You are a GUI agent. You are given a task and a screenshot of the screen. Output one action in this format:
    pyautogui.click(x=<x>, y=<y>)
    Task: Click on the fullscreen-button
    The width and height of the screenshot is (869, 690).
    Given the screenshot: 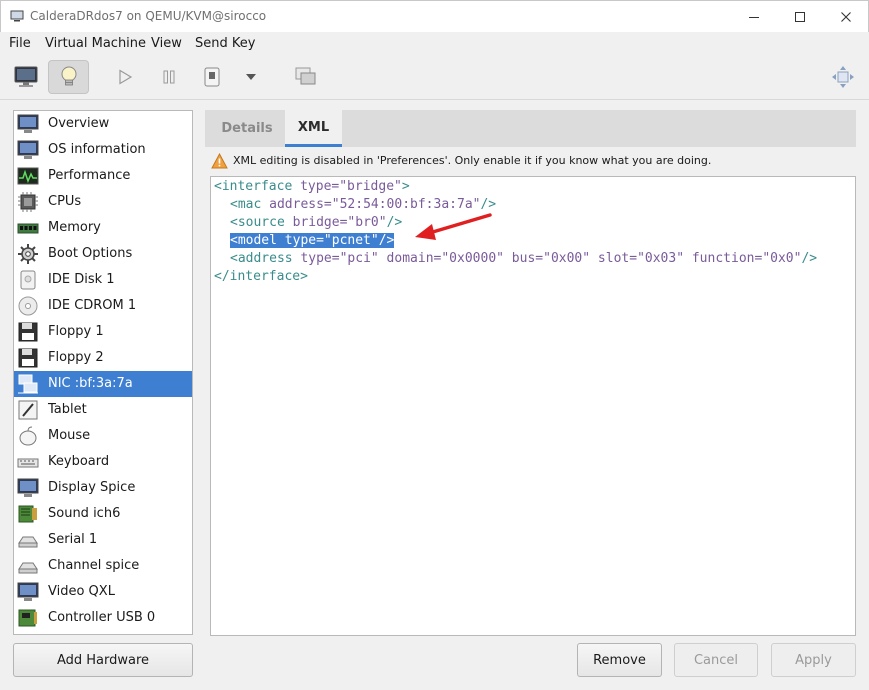 What is the action you would take?
    pyautogui.click(x=843, y=77)
    